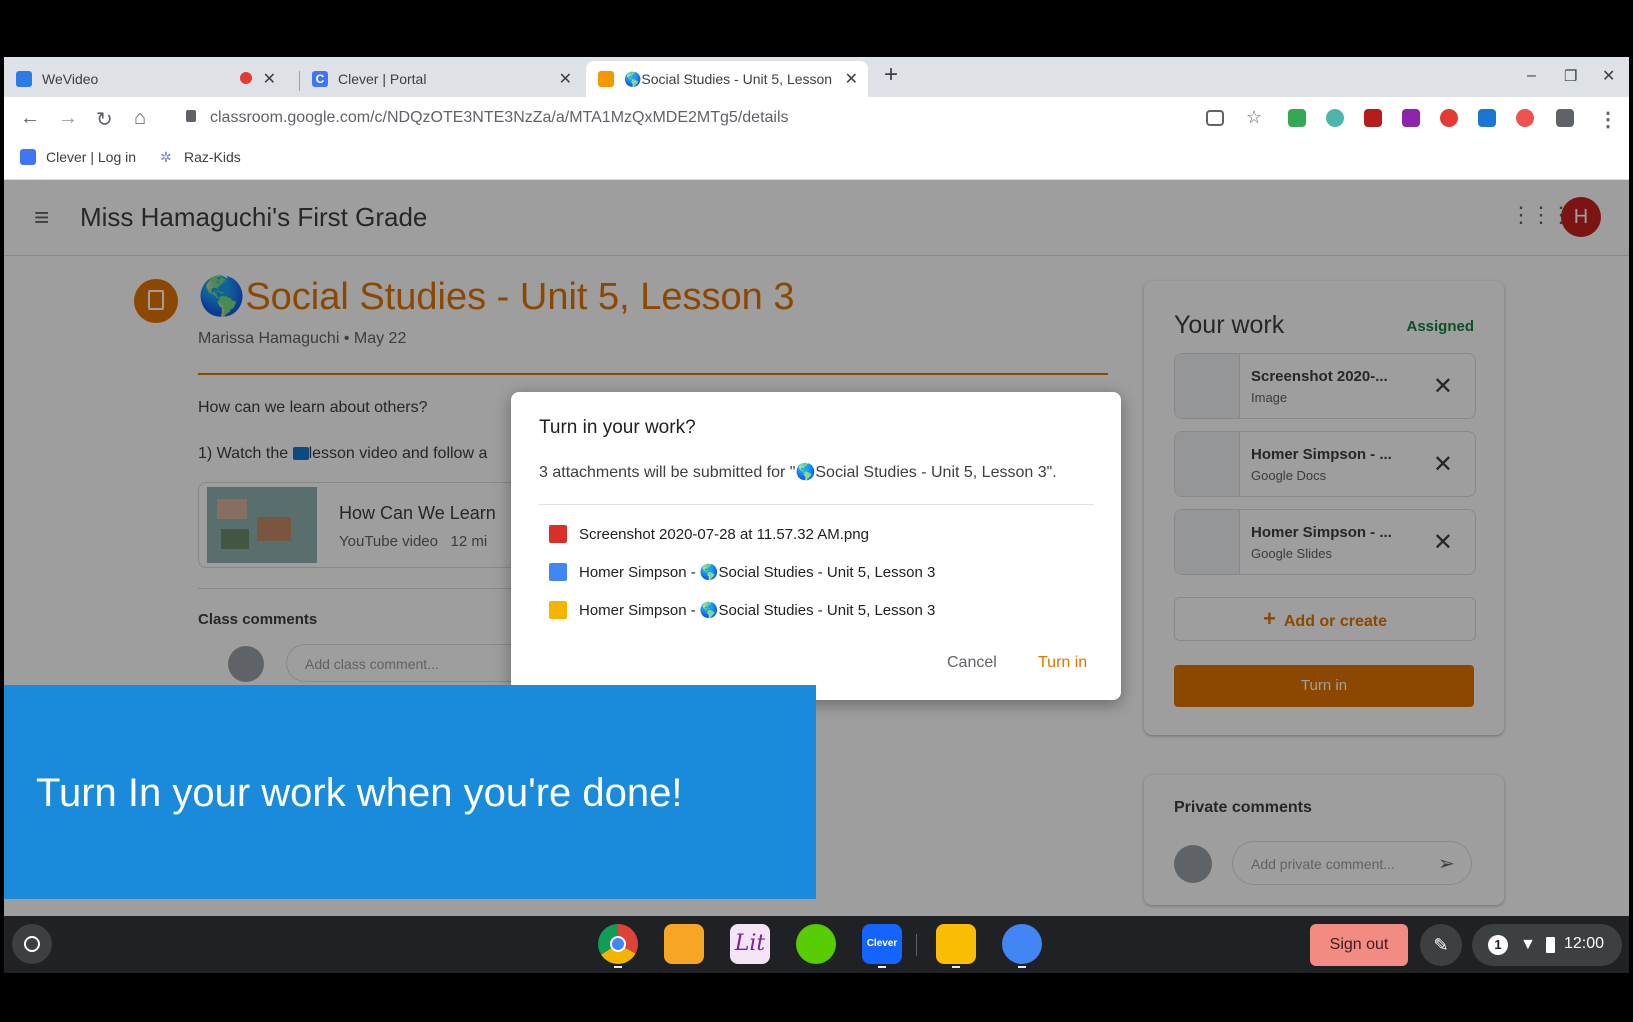 The height and width of the screenshot is (1022, 1633). What do you see at coordinates (1449, 118) in the screenshot?
I see `adblock-icon` at bounding box center [1449, 118].